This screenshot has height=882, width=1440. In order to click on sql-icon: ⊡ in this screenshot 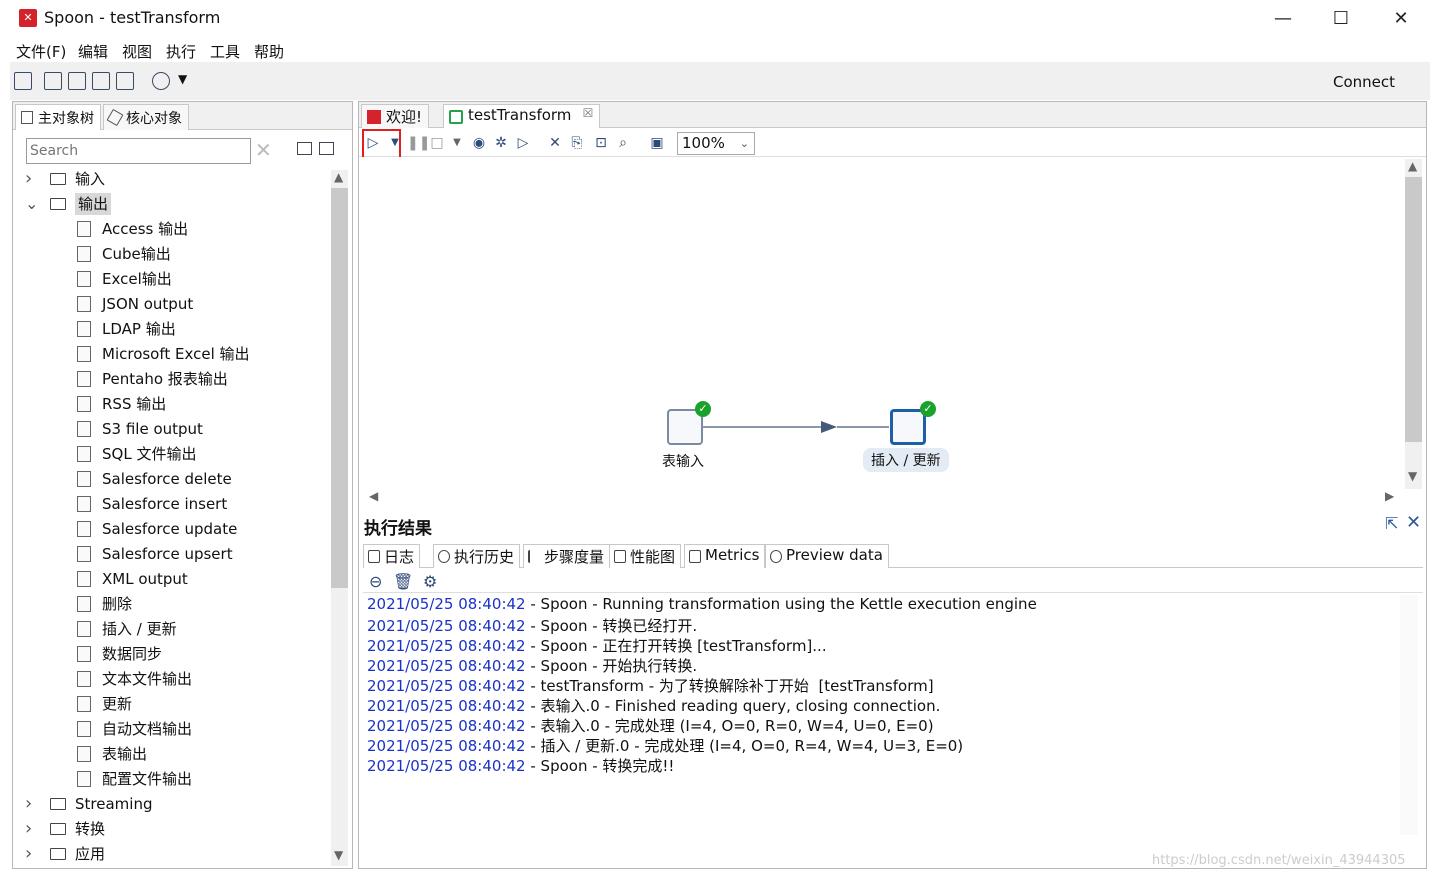, I will do `click(601, 143)`.